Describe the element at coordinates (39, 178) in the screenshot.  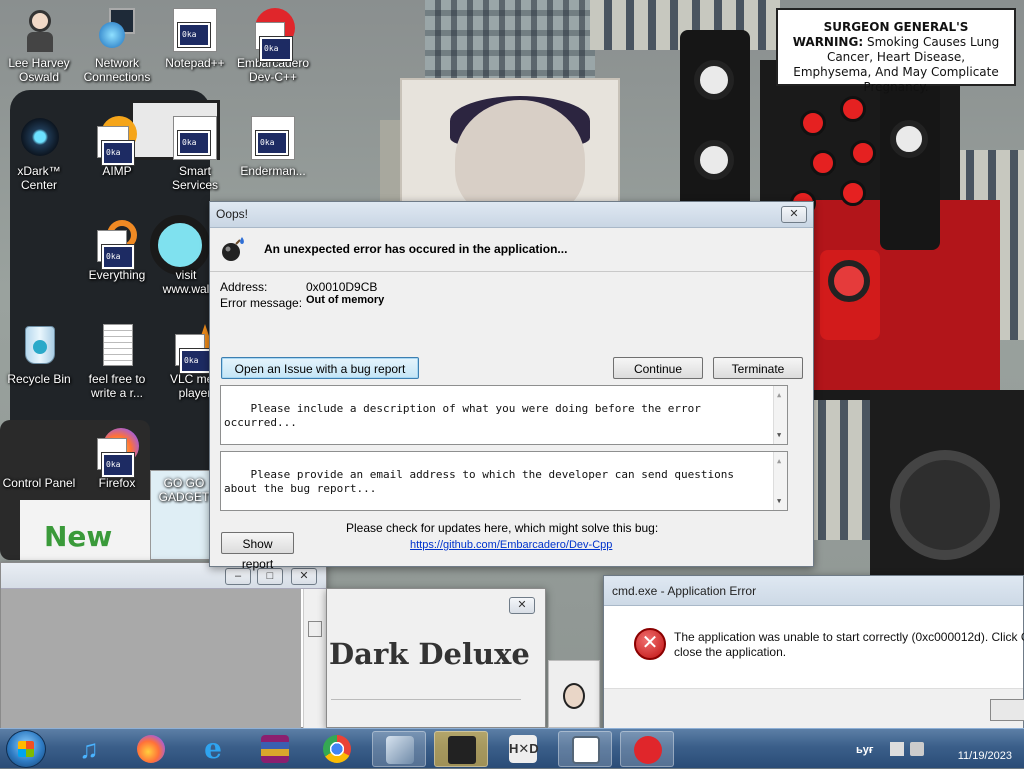
I see `desktop-icon-label: xDark™ Center` at that location.